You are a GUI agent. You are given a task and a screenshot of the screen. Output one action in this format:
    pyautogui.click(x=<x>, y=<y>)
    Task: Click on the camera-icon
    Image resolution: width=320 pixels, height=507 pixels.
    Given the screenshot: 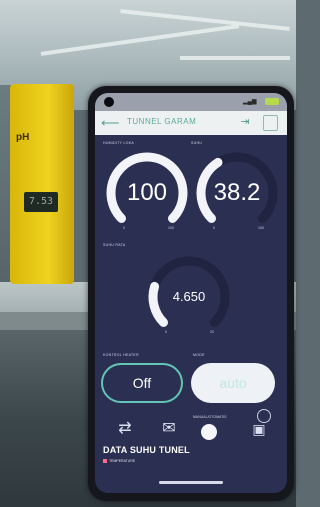 What is the action you would take?
    pyautogui.click(x=109, y=102)
    